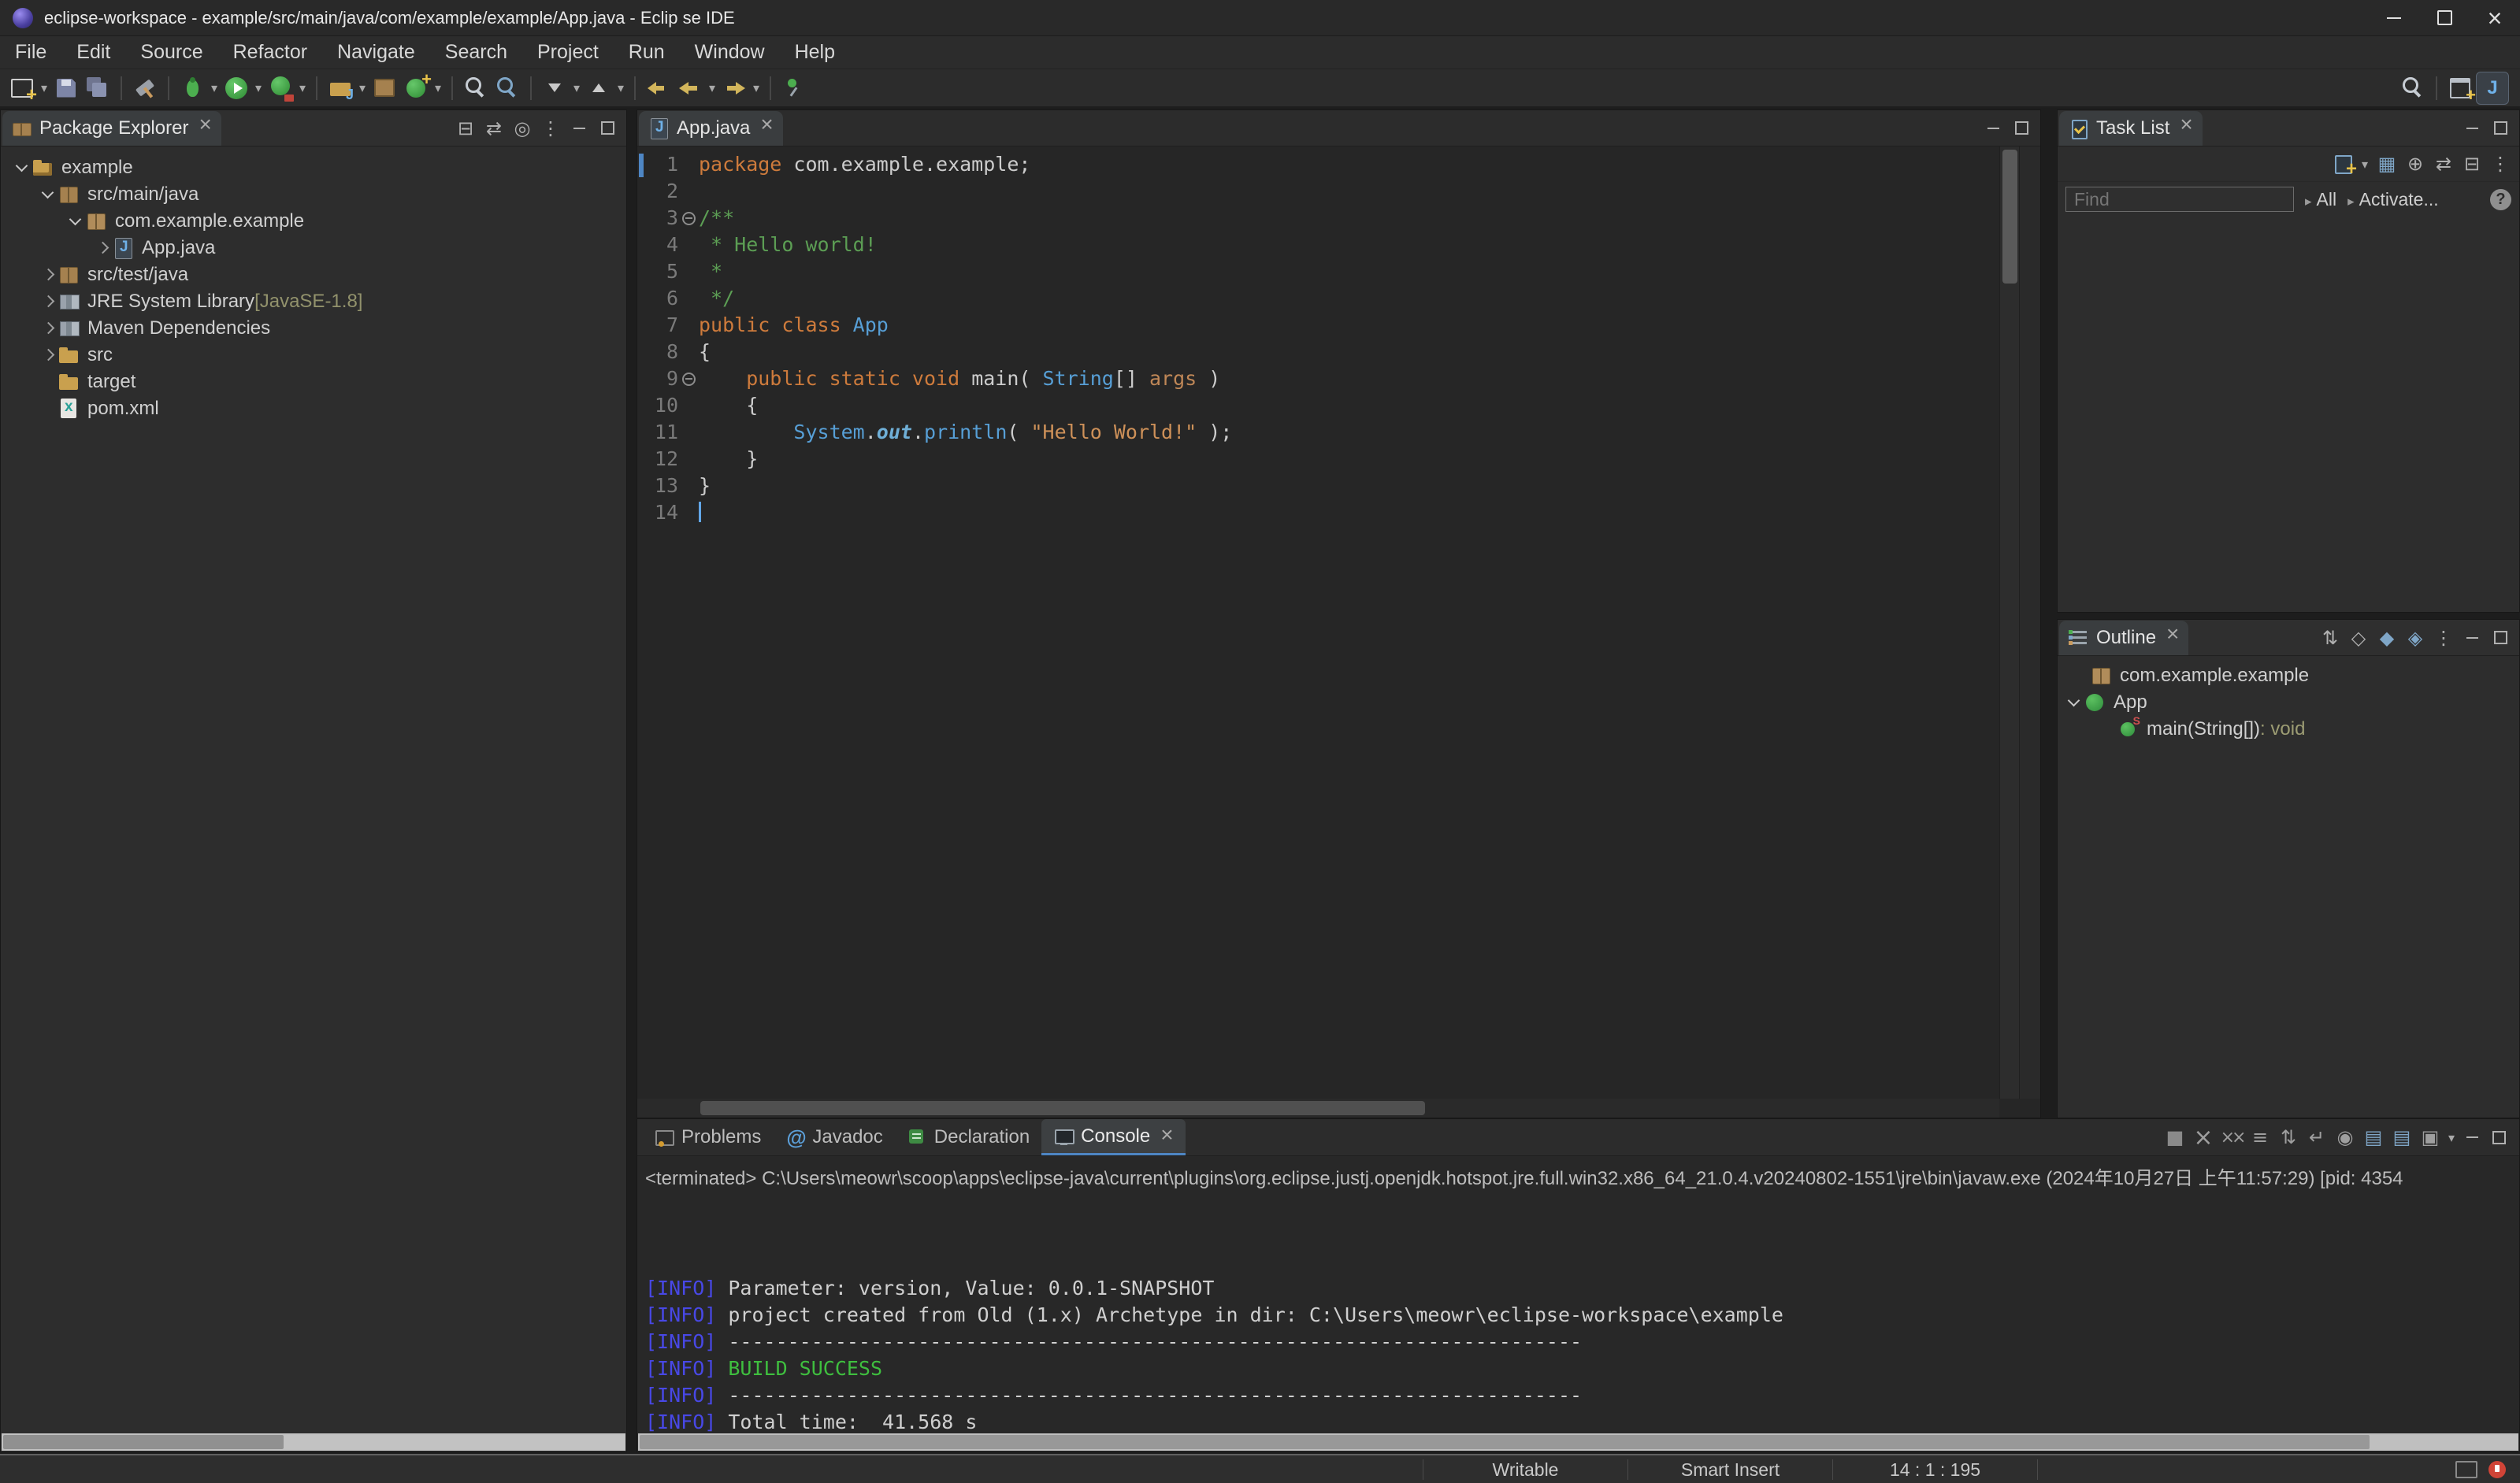 The image size is (2520, 1483). Describe the element at coordinates (766, 128) in the screenshot. I see `close-editor-tab-icon` at that location.